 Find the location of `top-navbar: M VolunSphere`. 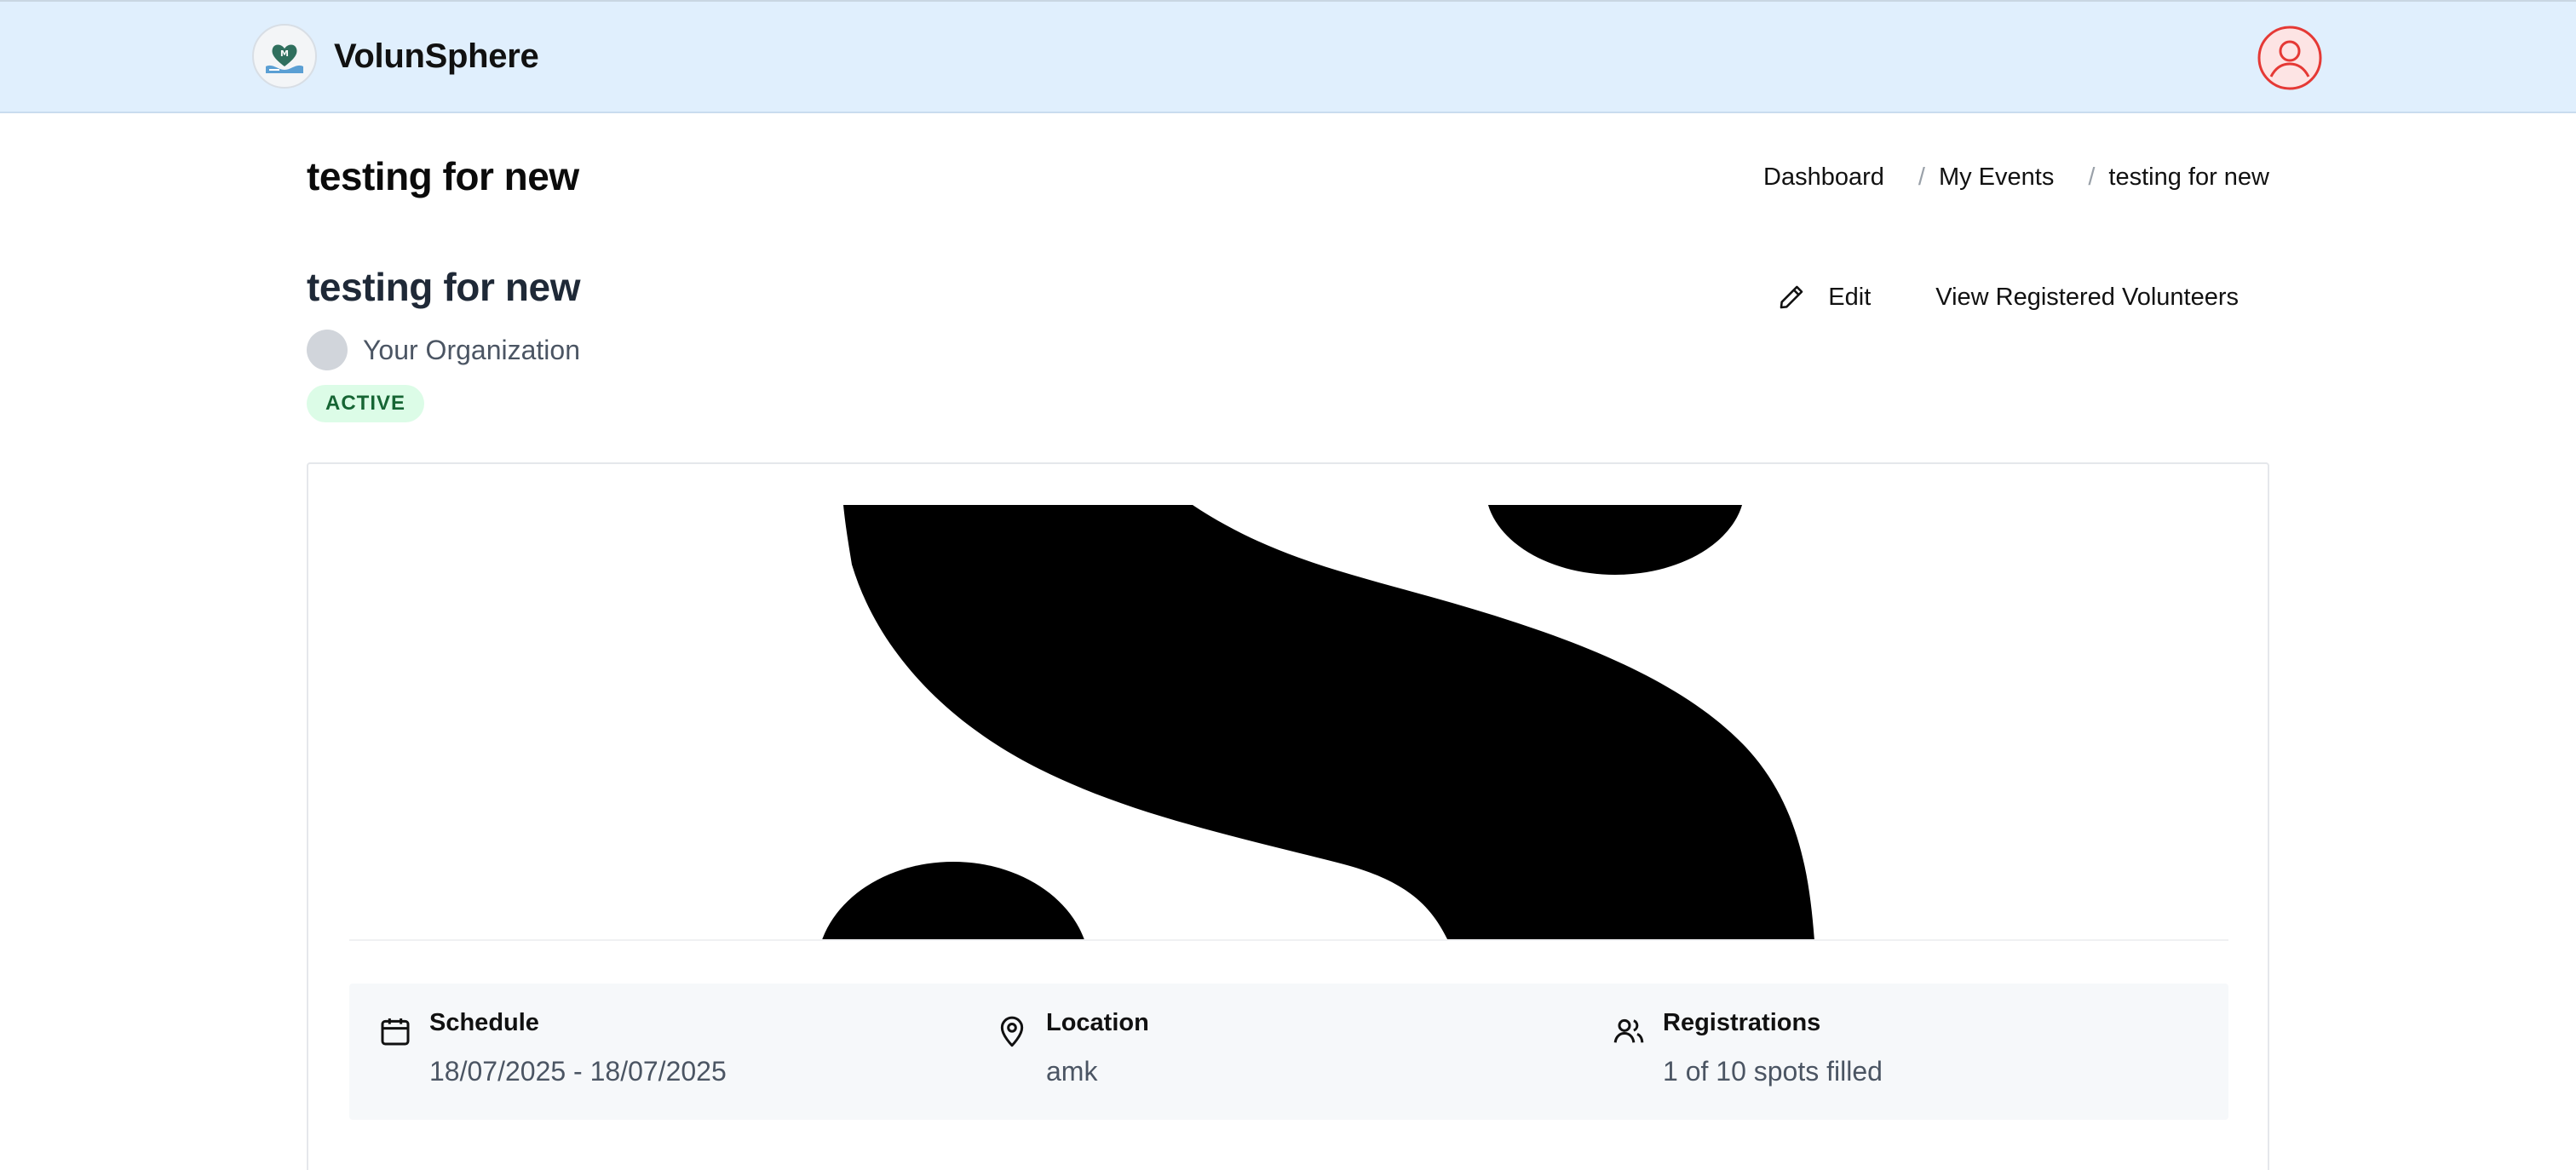

top-navbar: M VolunSphere is located at coordinates (1288, 56).